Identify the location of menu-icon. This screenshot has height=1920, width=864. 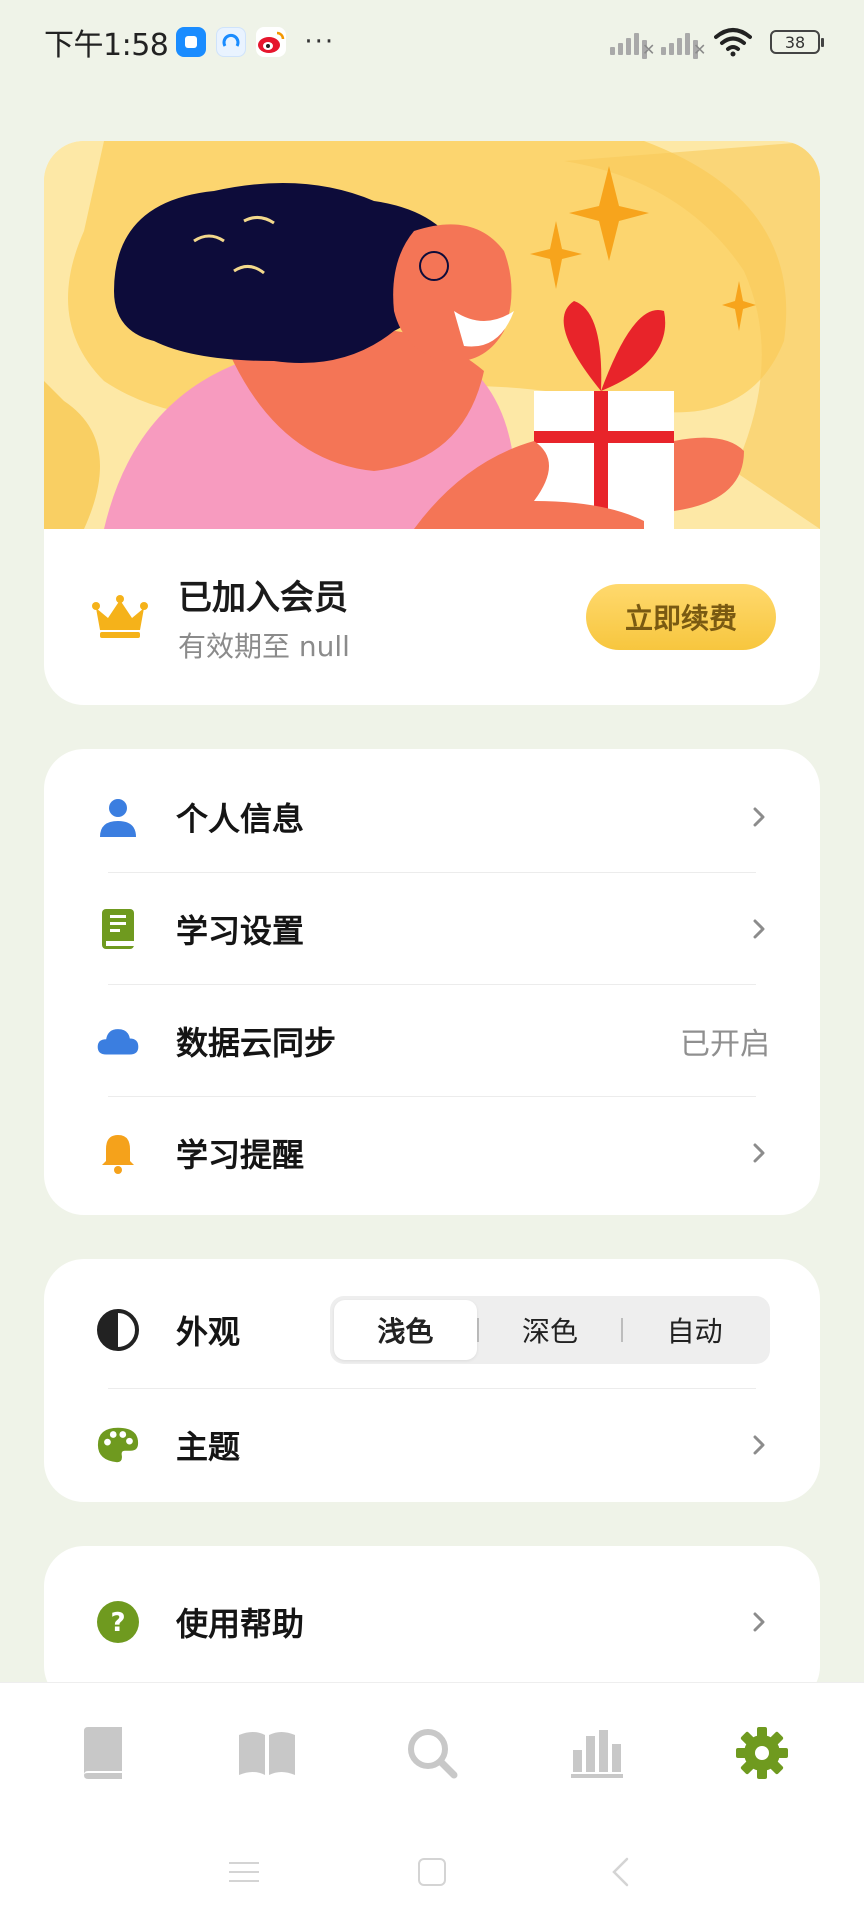
(244, 1872).